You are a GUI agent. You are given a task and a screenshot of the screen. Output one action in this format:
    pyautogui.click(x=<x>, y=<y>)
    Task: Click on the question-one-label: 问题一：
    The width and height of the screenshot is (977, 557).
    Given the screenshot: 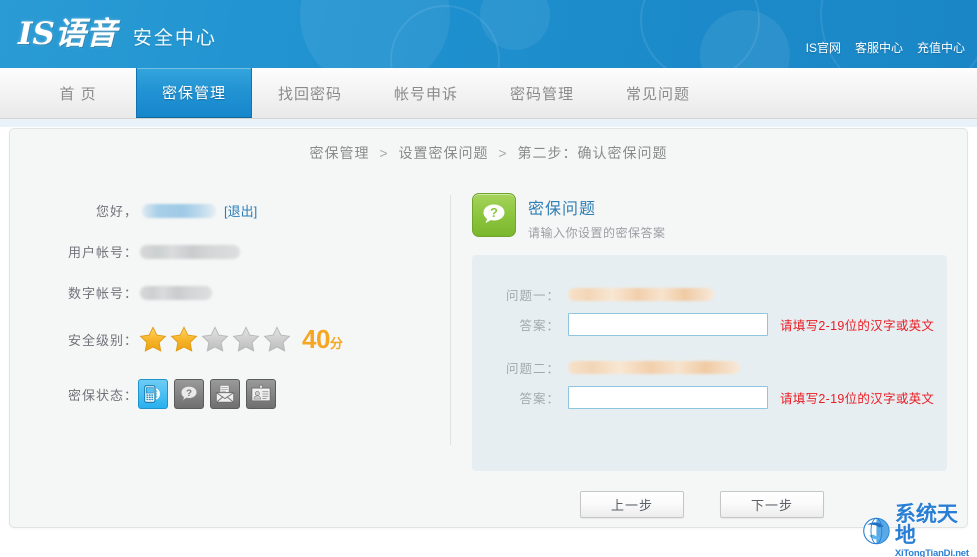 What is the action you would take?
    pyautogui.click(x=532, y=296)
    